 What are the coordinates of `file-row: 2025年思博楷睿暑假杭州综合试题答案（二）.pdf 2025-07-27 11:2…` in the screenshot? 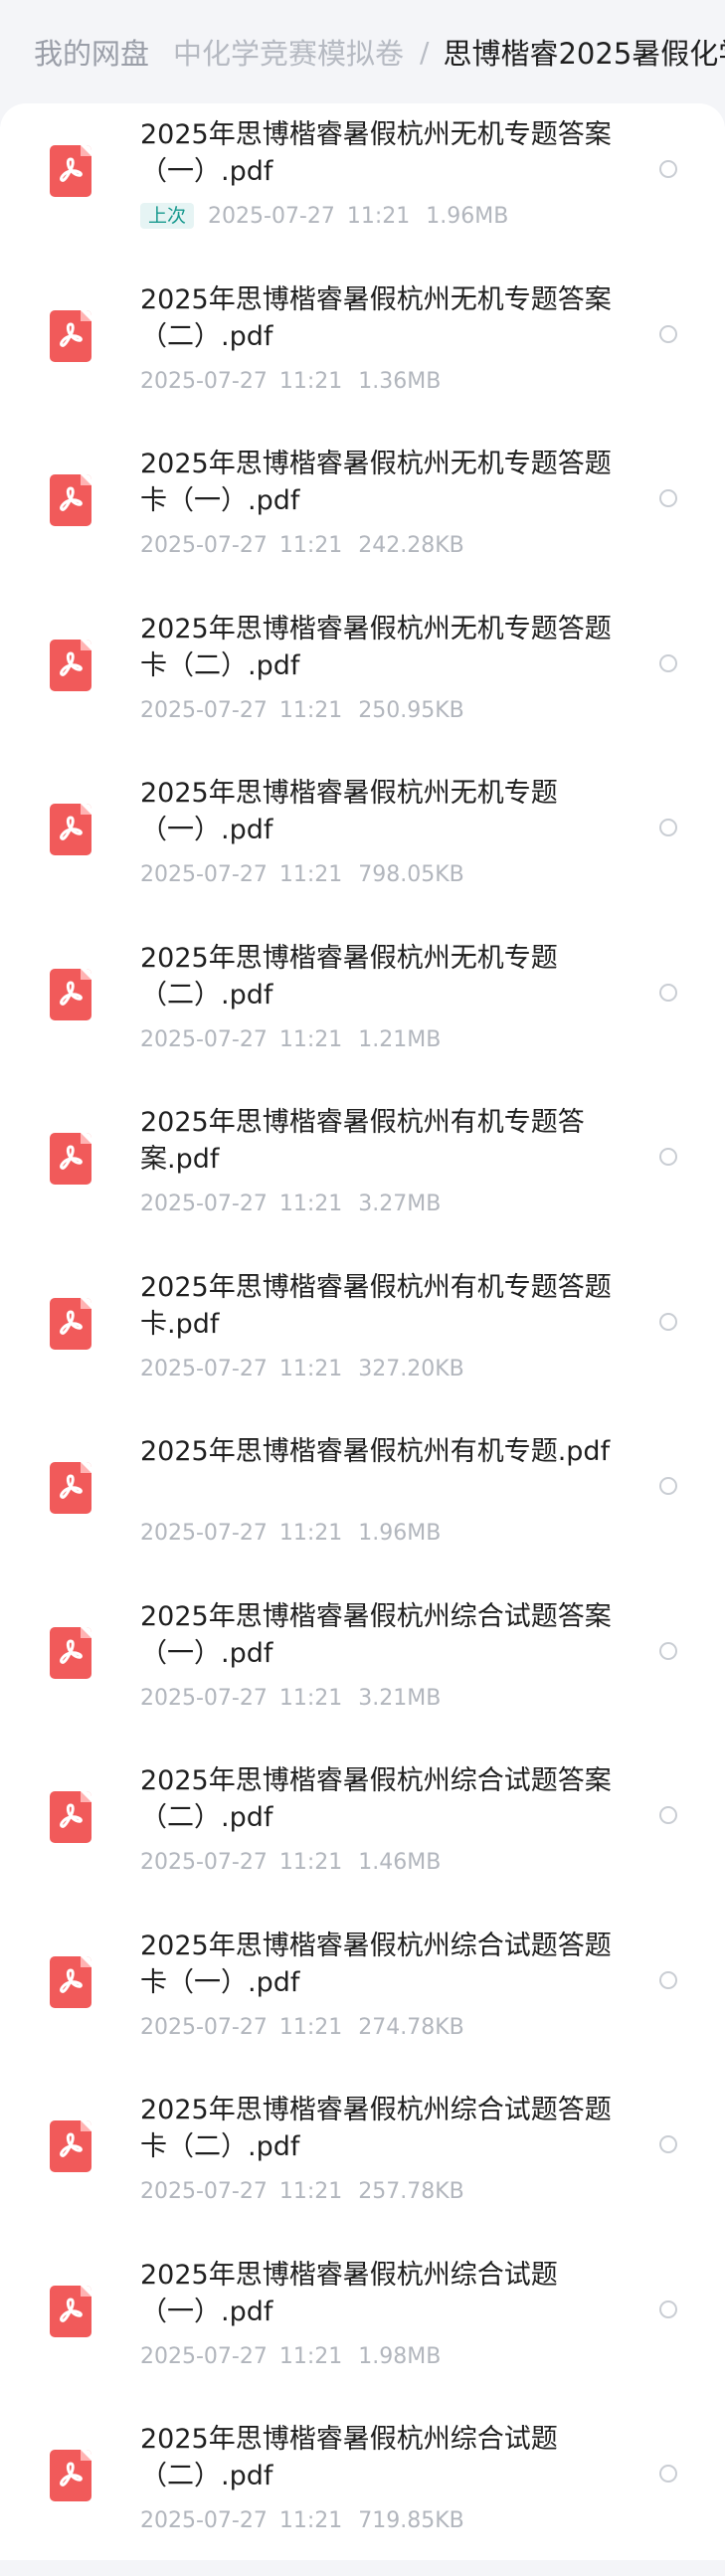 It's located at (362, 1835).